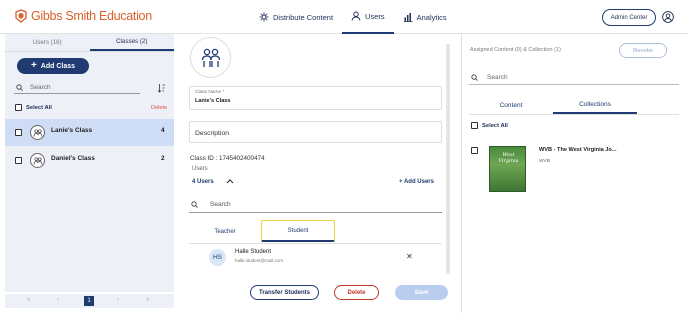  Describe the element at coordinates (629, 17) in the screenshot. I see `admin-center-button: Admin Center` at that location.